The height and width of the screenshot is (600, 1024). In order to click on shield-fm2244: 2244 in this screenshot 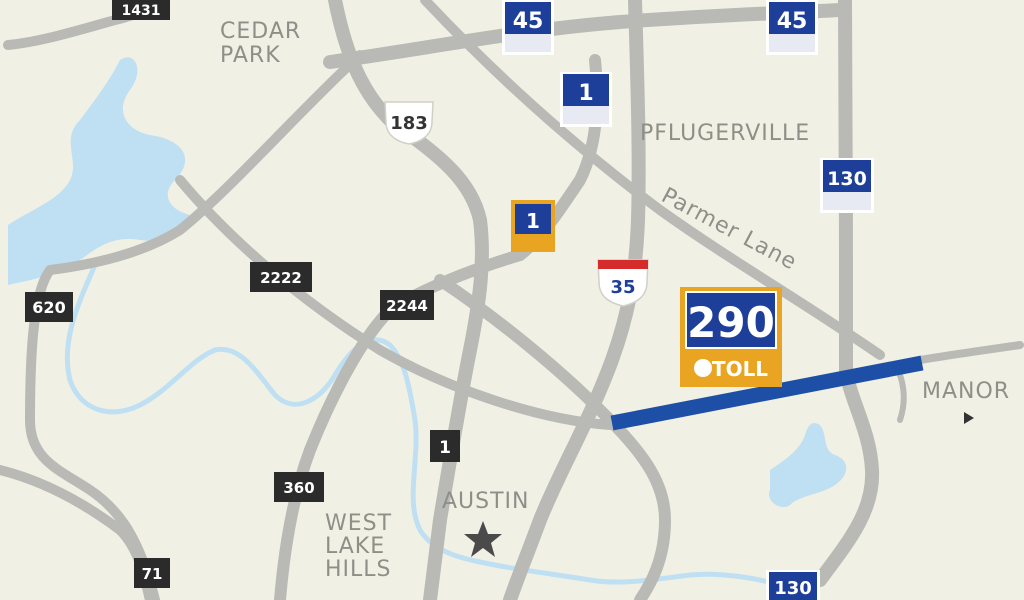, I will do `click(407, 305)`.